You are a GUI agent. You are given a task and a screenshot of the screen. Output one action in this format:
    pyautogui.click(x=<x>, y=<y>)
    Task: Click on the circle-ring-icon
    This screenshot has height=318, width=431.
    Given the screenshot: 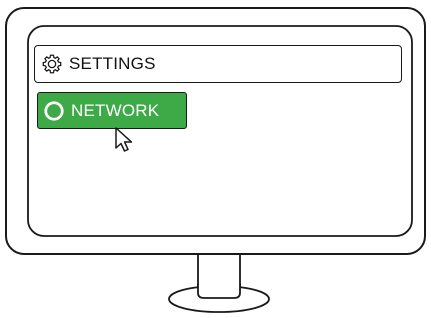 What is the action you would take?
    pyautogui.click(x=54, y=111)
    